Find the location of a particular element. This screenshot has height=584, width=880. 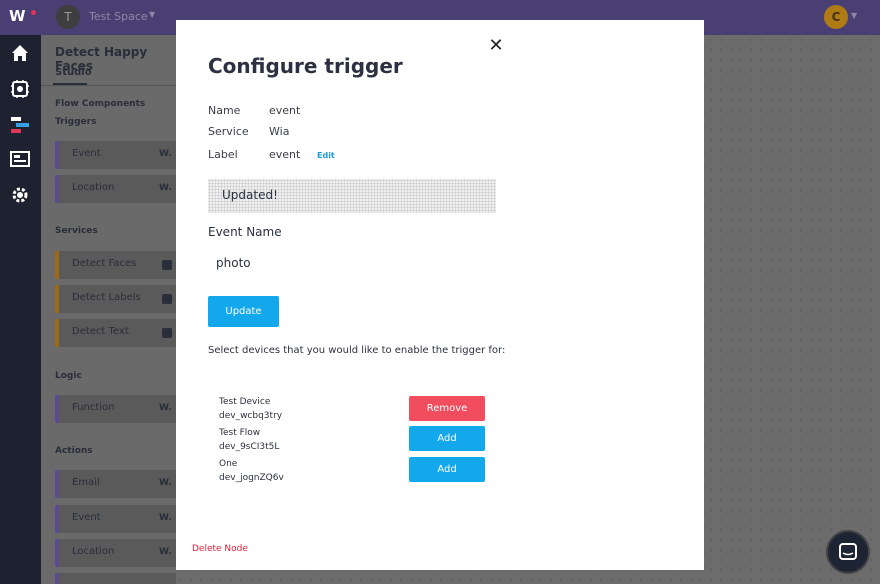

component-label: Email is located at coordinates (86, 482).